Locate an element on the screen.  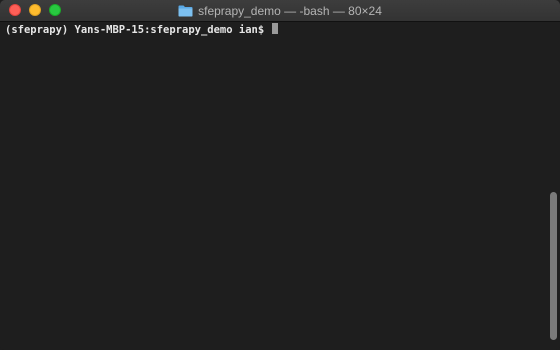
window-title: sfeprapy_demo — -bash — 80×24 is located at coordinates (280, 10).